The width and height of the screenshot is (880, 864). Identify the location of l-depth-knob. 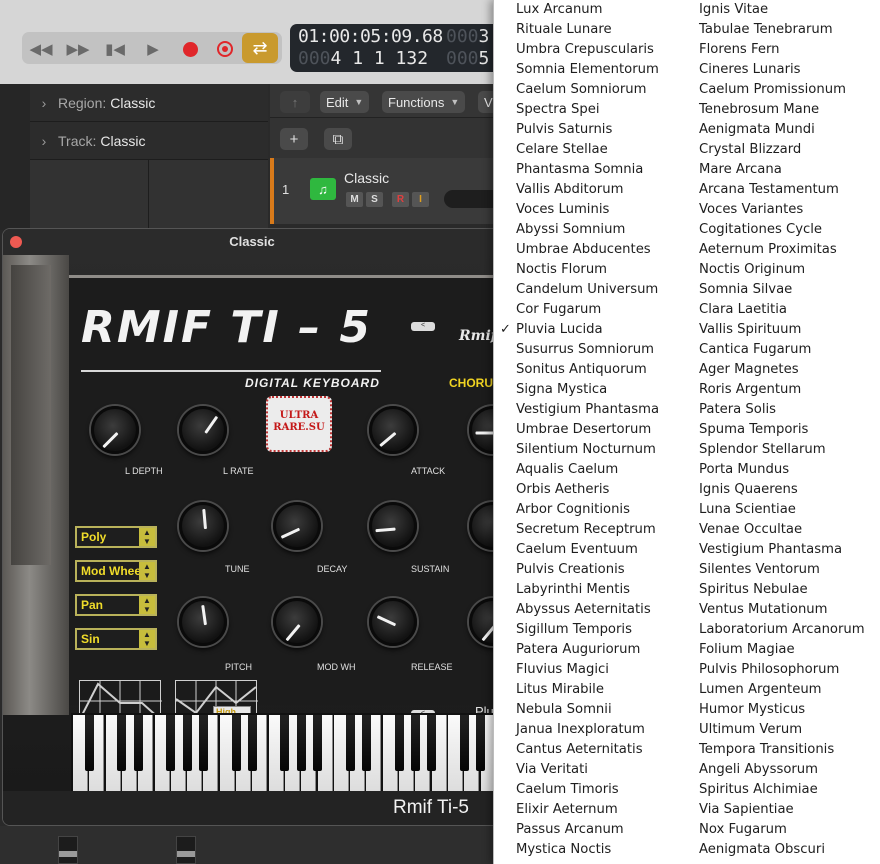
(115, 430).